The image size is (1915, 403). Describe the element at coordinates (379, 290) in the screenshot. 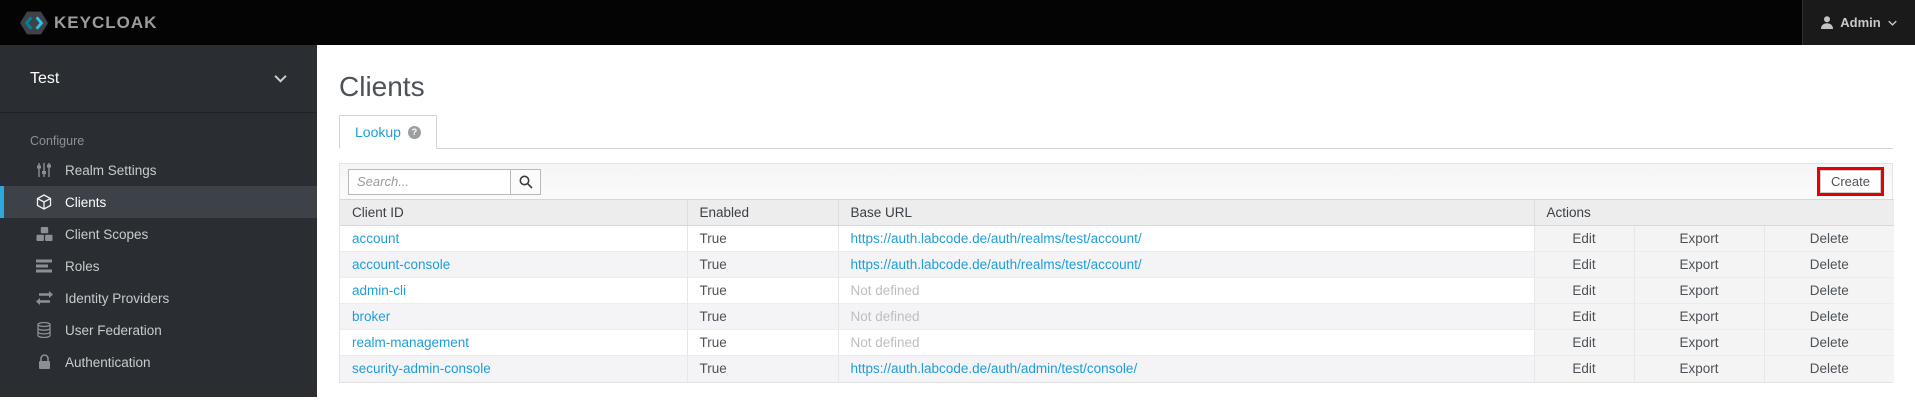

I see `client-id-link: admin-cli` at that location.